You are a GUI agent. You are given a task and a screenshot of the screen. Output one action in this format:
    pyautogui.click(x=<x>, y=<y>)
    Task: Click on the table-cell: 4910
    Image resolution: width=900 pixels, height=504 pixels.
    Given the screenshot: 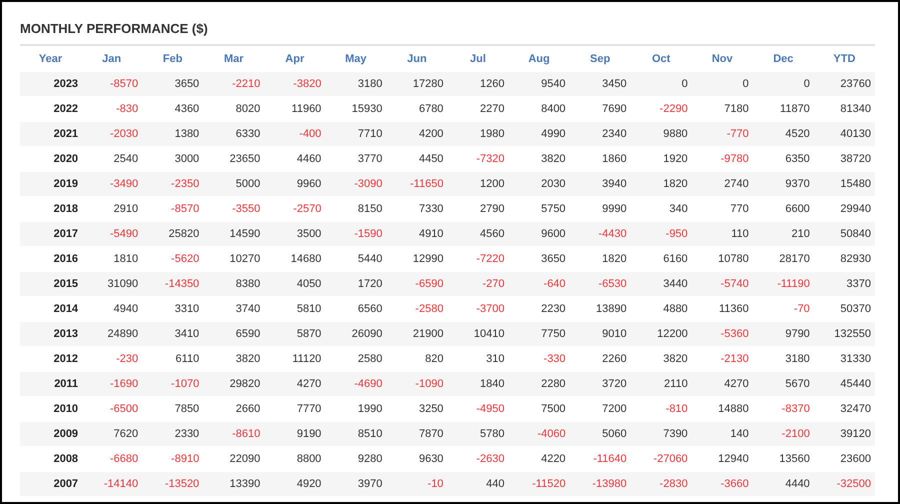 What is the action you would take?
    pyautogui.click(x=417, y=234)
    